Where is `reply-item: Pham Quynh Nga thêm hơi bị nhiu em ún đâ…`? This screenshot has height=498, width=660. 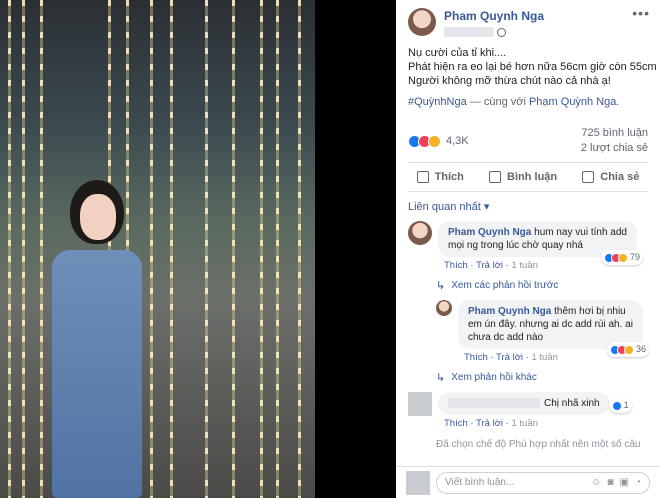
reply-item: Pham Quynh Nga thêm hơi bị nhiu em ún đâ… is located at coordinates (528, 331).